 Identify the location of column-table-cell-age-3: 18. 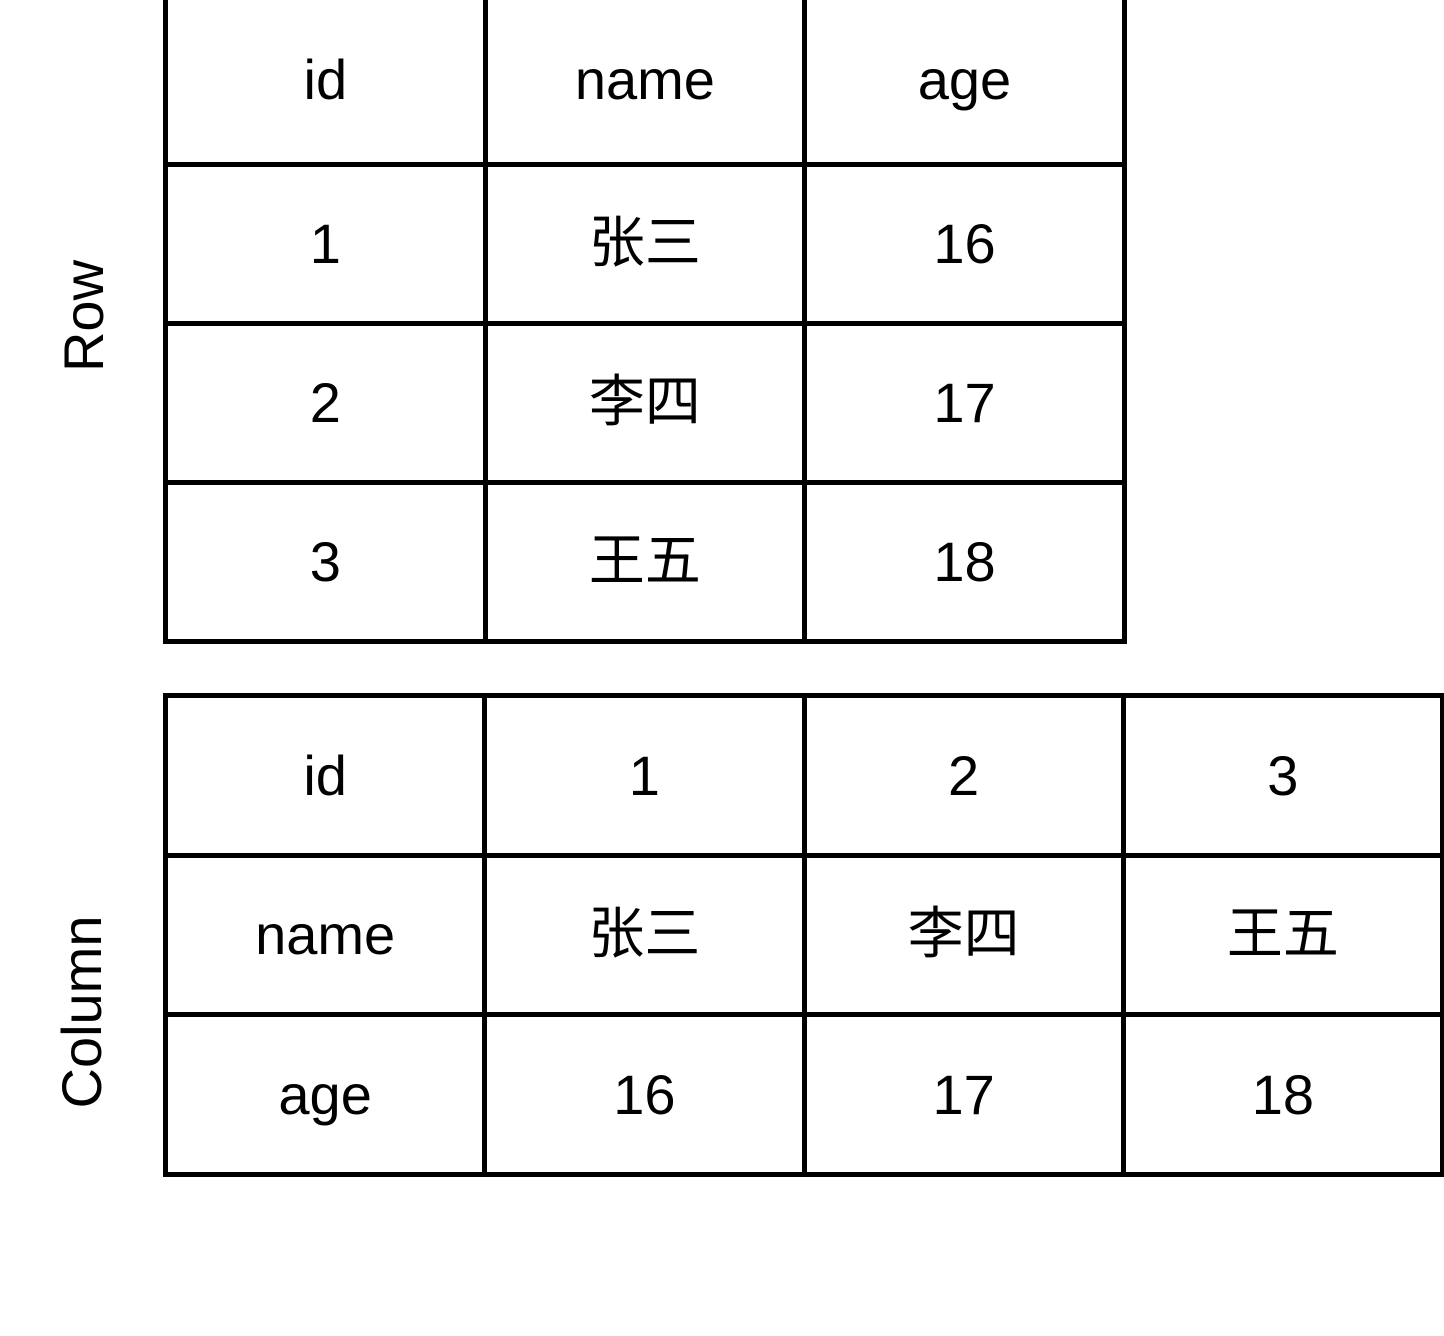
(1282, 1094).